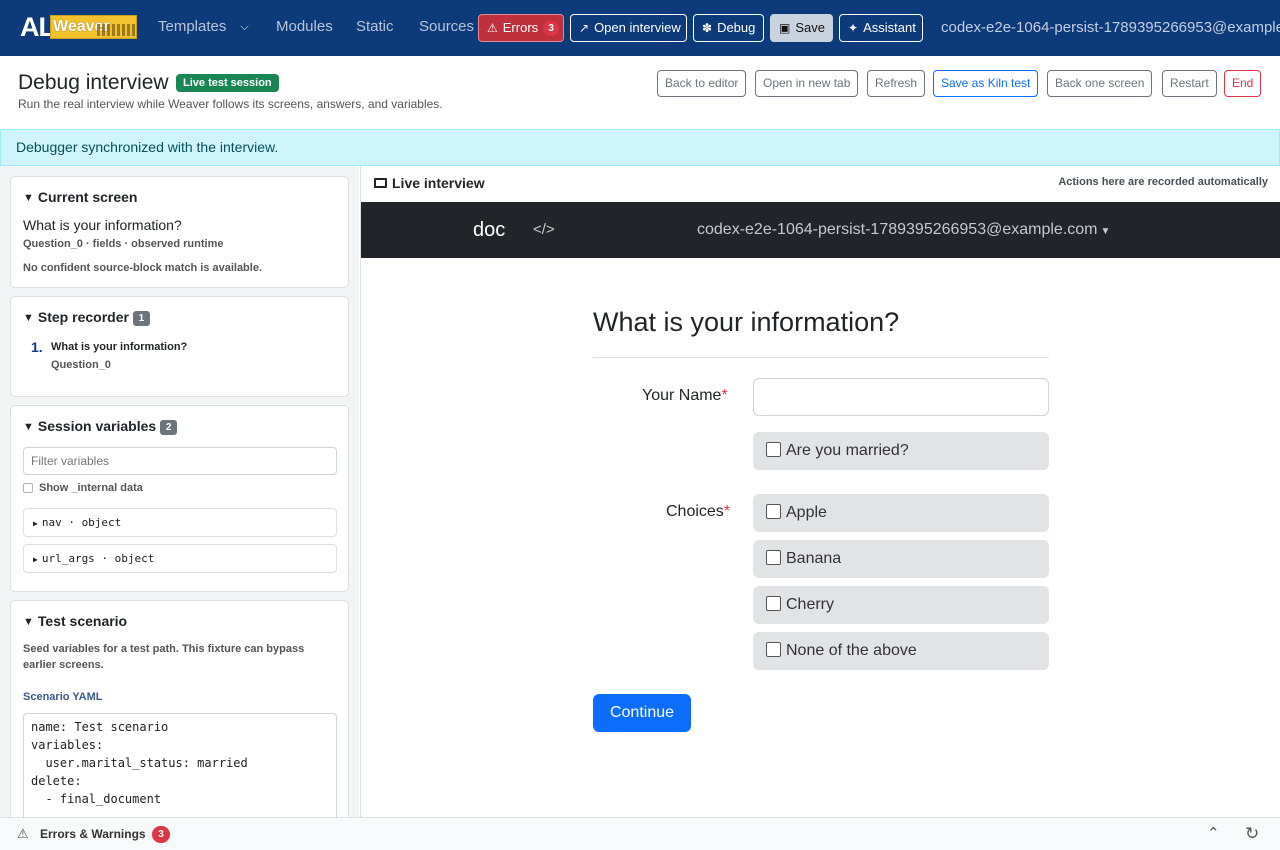 The width and height of the screenshot is (1280, 850). Describe the element at coordinates (901, 513) in the screenshot. I see `choice-apple-checkbox: Apple` at that location.